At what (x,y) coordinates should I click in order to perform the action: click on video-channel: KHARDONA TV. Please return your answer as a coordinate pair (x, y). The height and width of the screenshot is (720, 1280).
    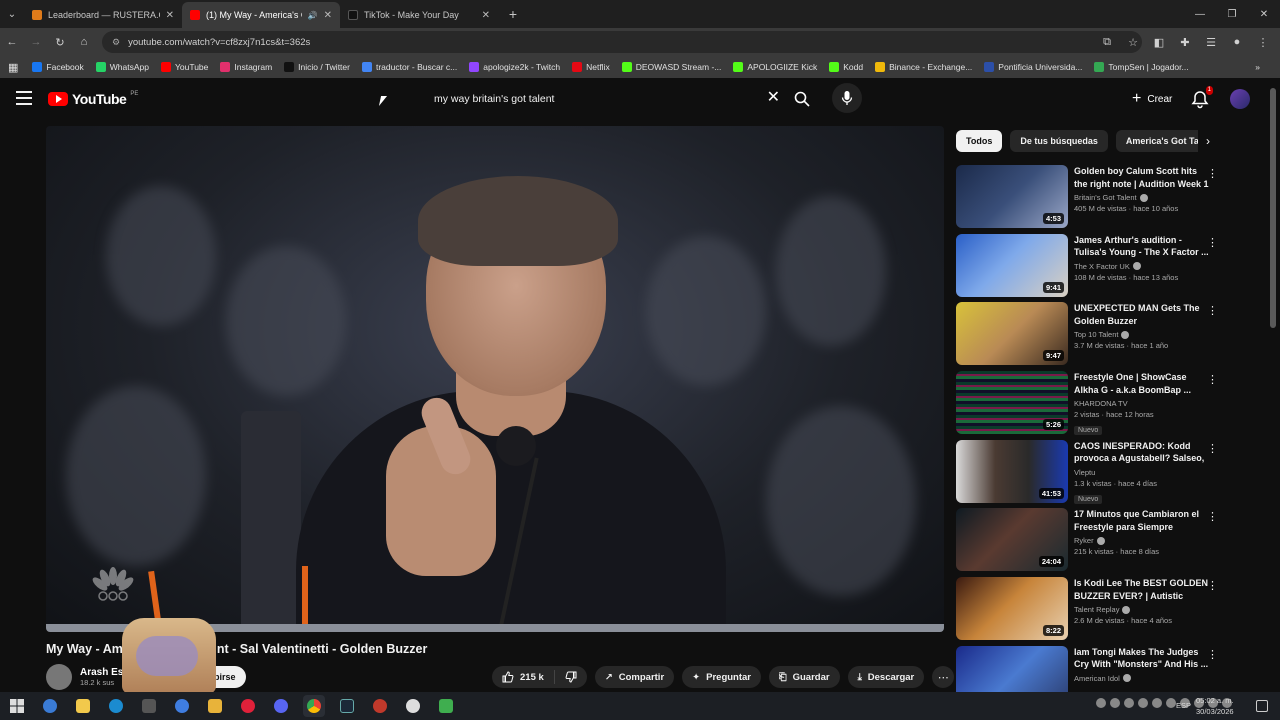
    Looking at the image, I should click on (1142, 403).